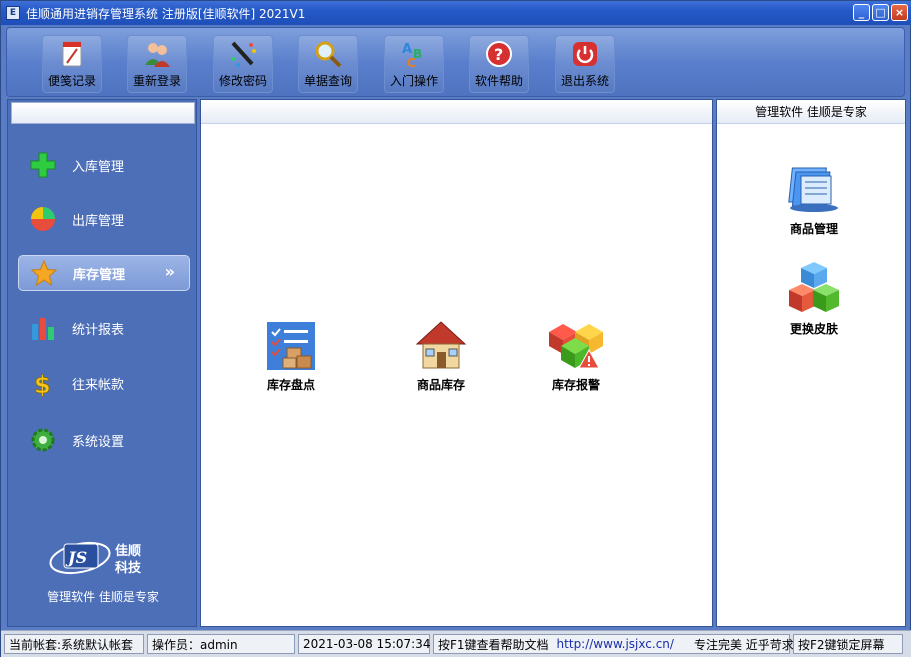 This screenshot has width=911, height=657. I want to click on exit-button: 退出系统, so click(585, 64).